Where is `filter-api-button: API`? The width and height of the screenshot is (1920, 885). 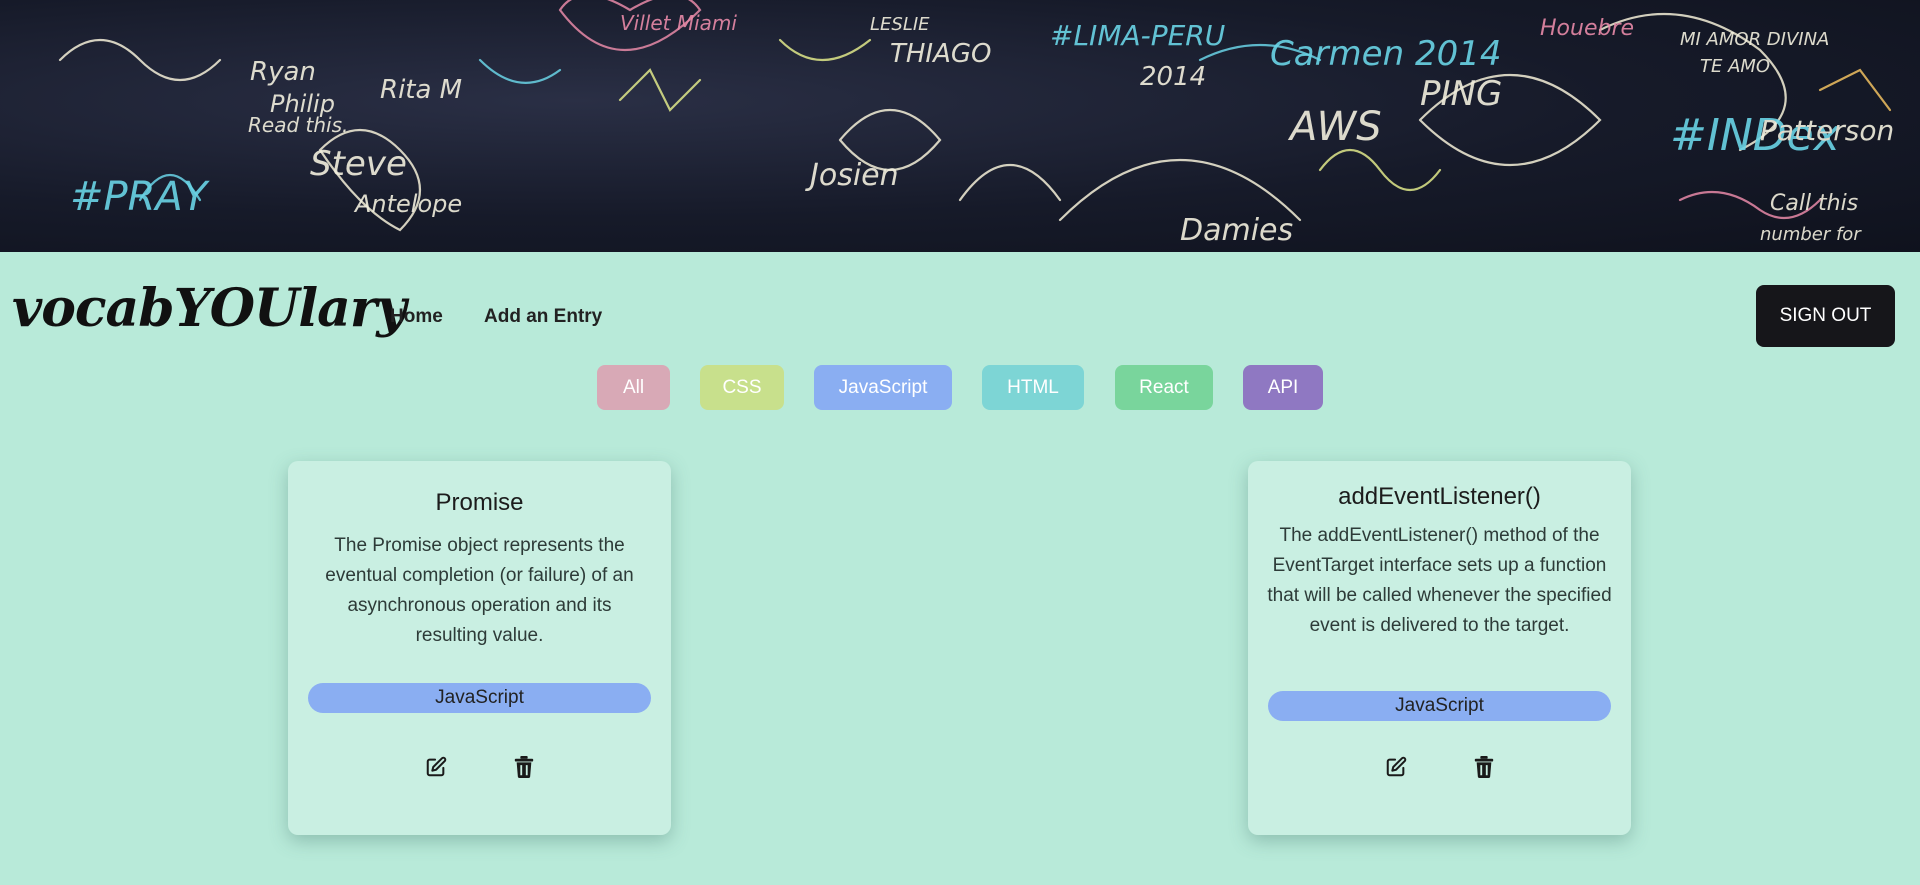
filter-api-button: API is located at coordinates (1283, 387).